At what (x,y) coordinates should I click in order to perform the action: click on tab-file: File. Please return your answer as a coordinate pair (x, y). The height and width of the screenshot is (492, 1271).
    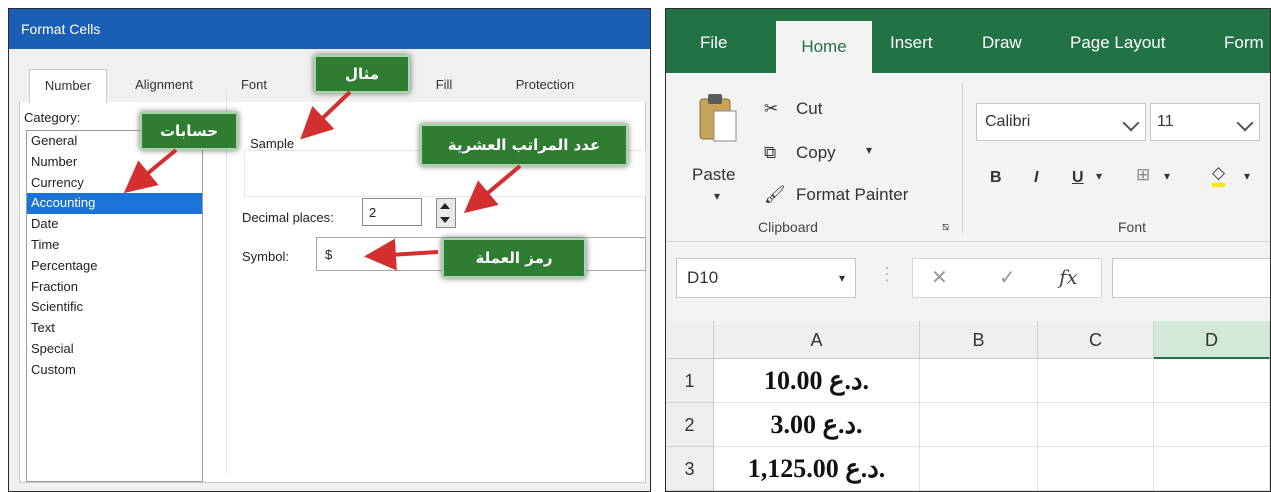
    Looking at the image, I should click on (713, 41).